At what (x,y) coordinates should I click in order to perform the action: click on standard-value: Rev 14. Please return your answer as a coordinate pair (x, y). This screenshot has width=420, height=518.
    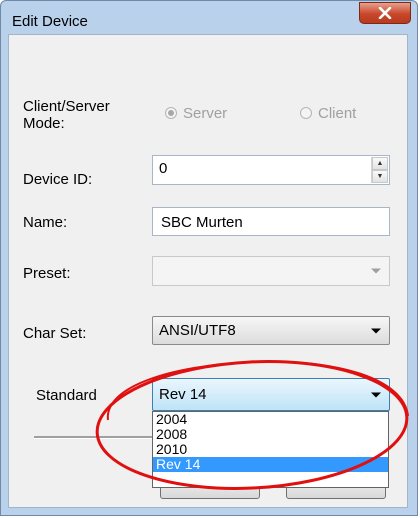
    Looking at the image, I should click on (183, 394).